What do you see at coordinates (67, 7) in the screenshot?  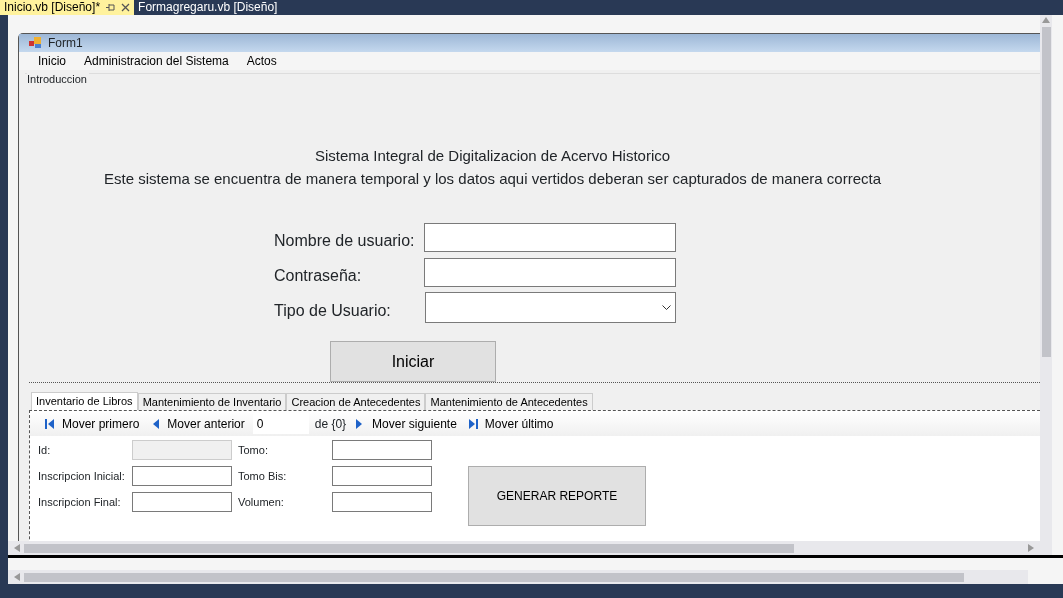 I see `document-tab: Inicio.vb [Diseño]*` at bounding box center [67, 7].